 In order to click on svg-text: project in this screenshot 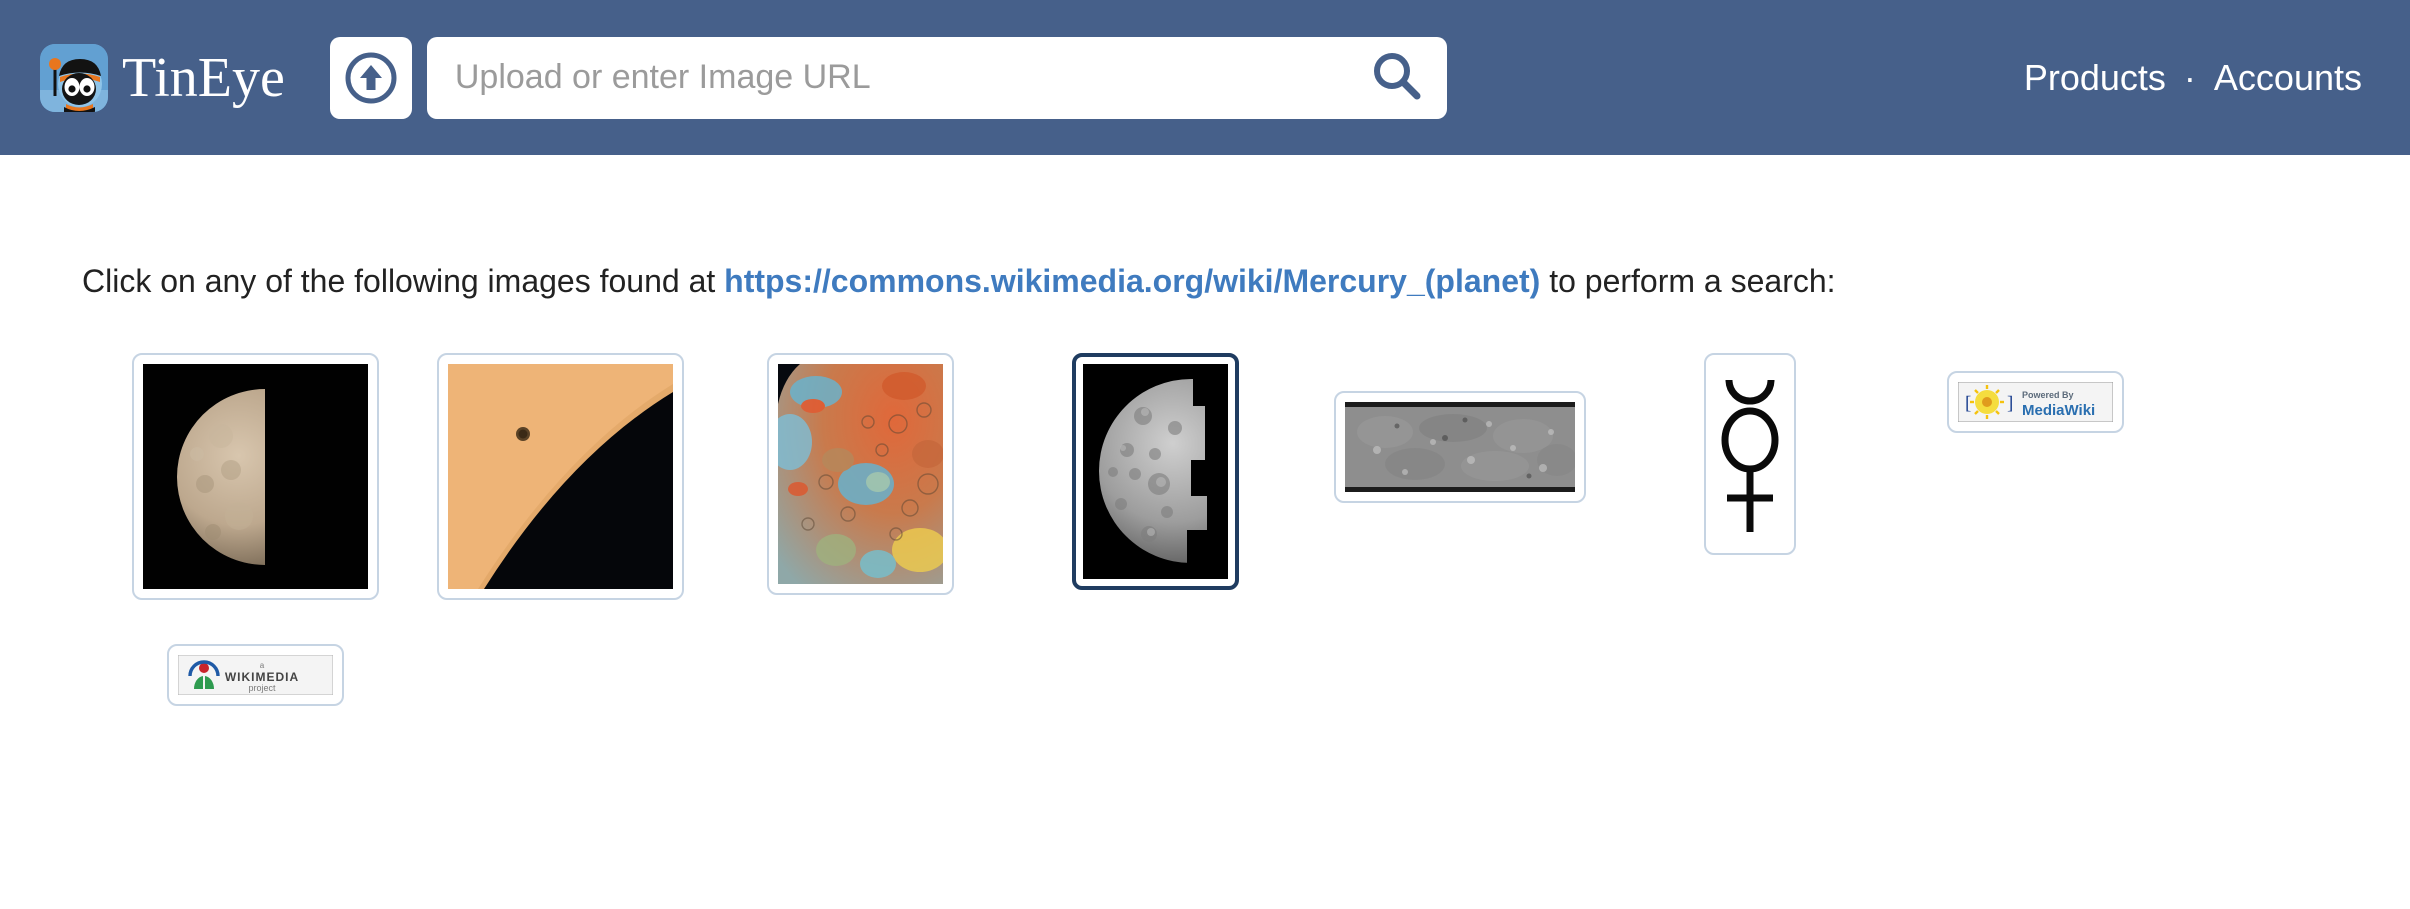, I will do `click(262, 688)`.